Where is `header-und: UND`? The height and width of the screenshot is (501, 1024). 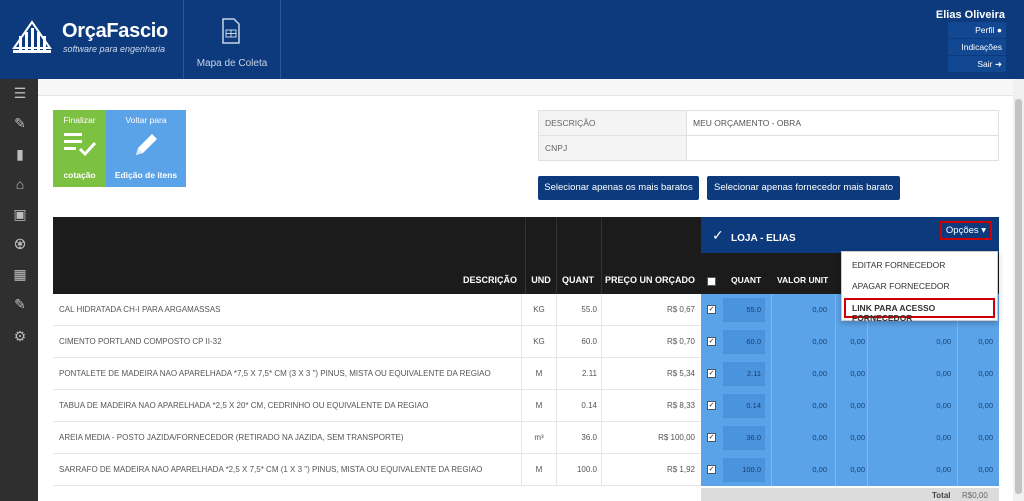 header-und: UND is located at coordinates (541, 280).